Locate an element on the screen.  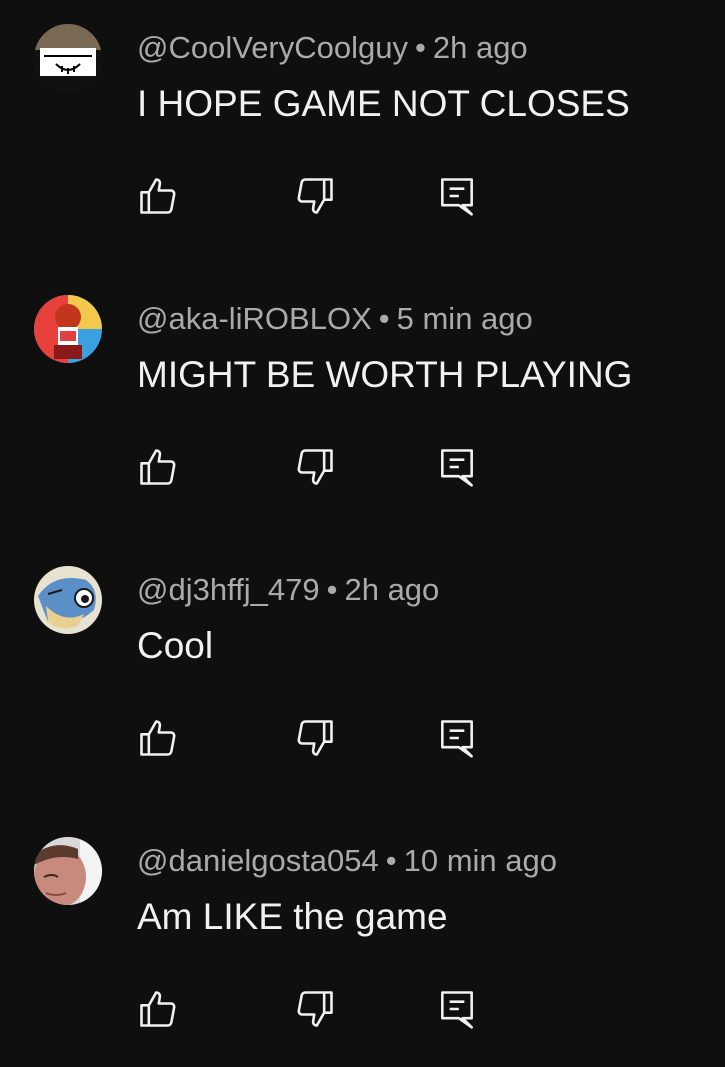
cartoon-dog-avatar-icon is located at coordinates (68, 600).